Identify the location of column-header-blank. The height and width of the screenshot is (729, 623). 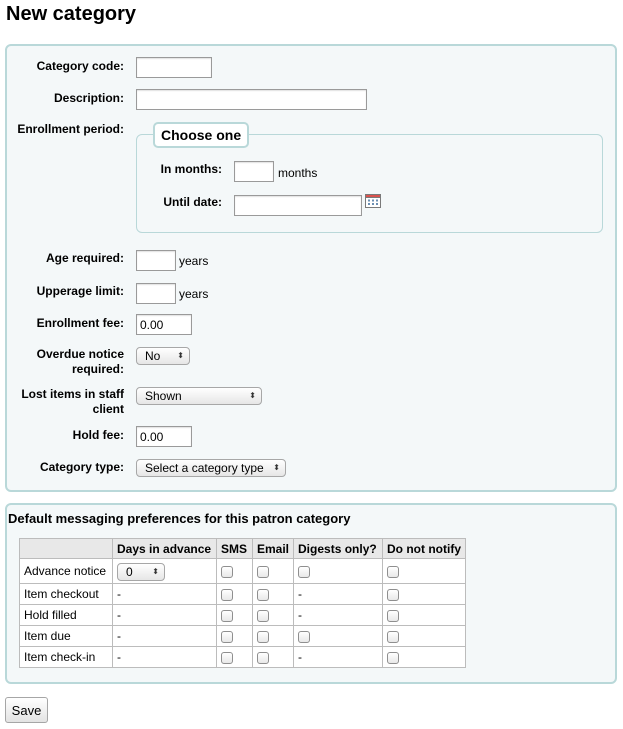
(66, 548).